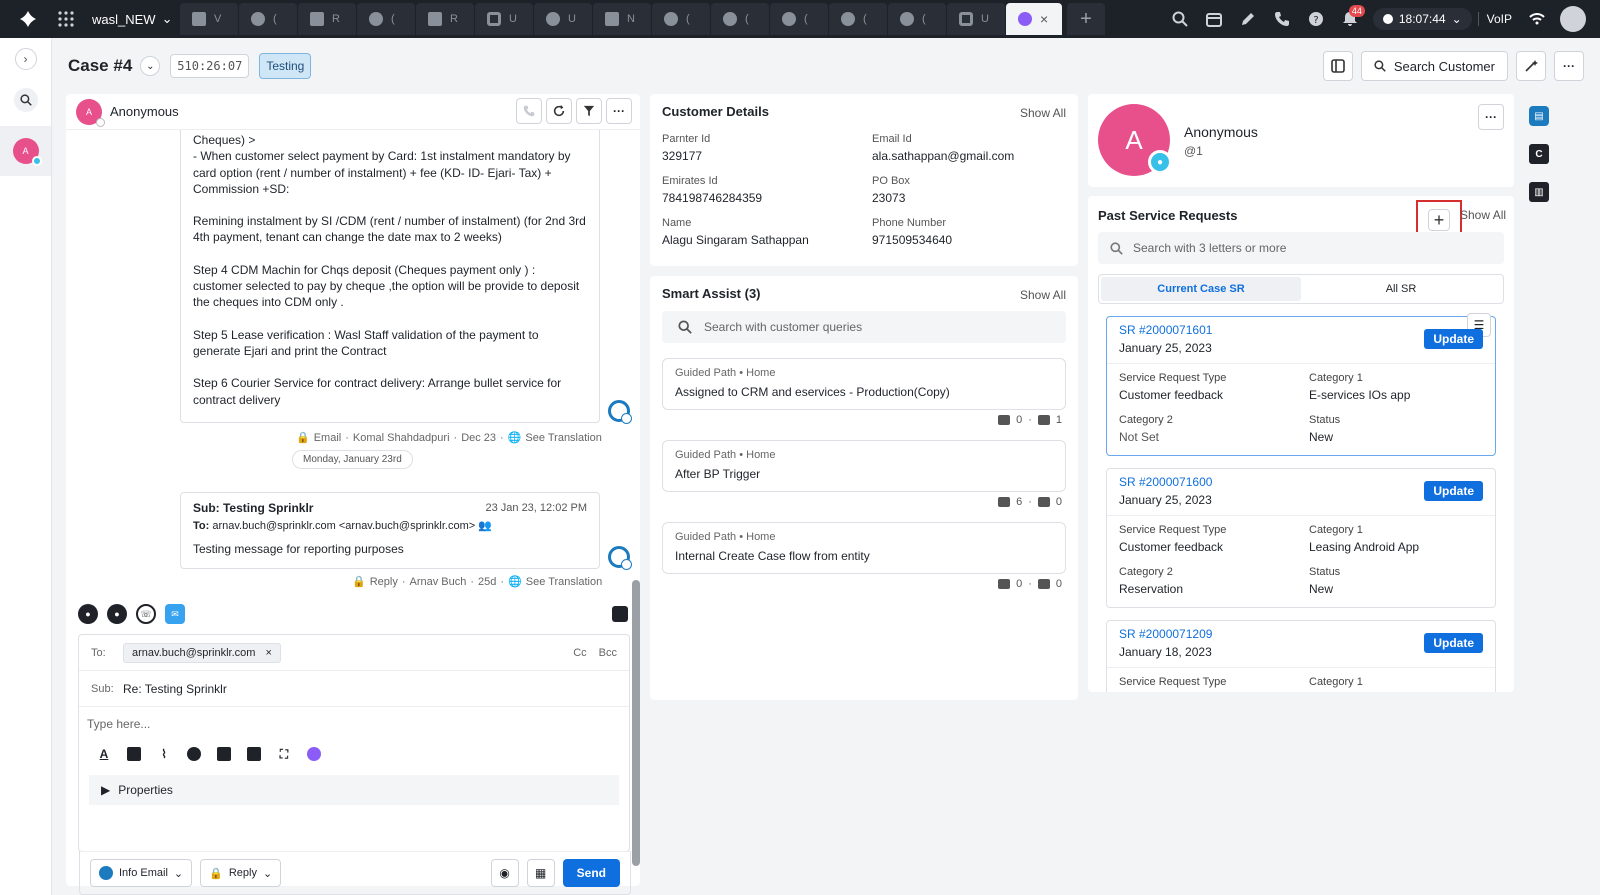 This screenshot has height=895, width=1600. I want to click on phone-icon, so click(1282, 19).